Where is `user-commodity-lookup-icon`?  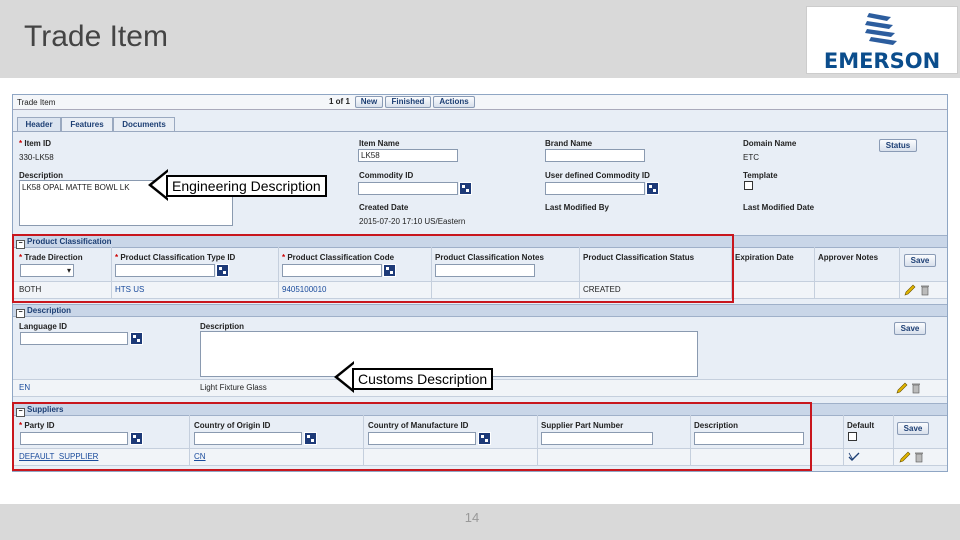 user-commodity-lookup-icon is located at coordinates (652, 188).